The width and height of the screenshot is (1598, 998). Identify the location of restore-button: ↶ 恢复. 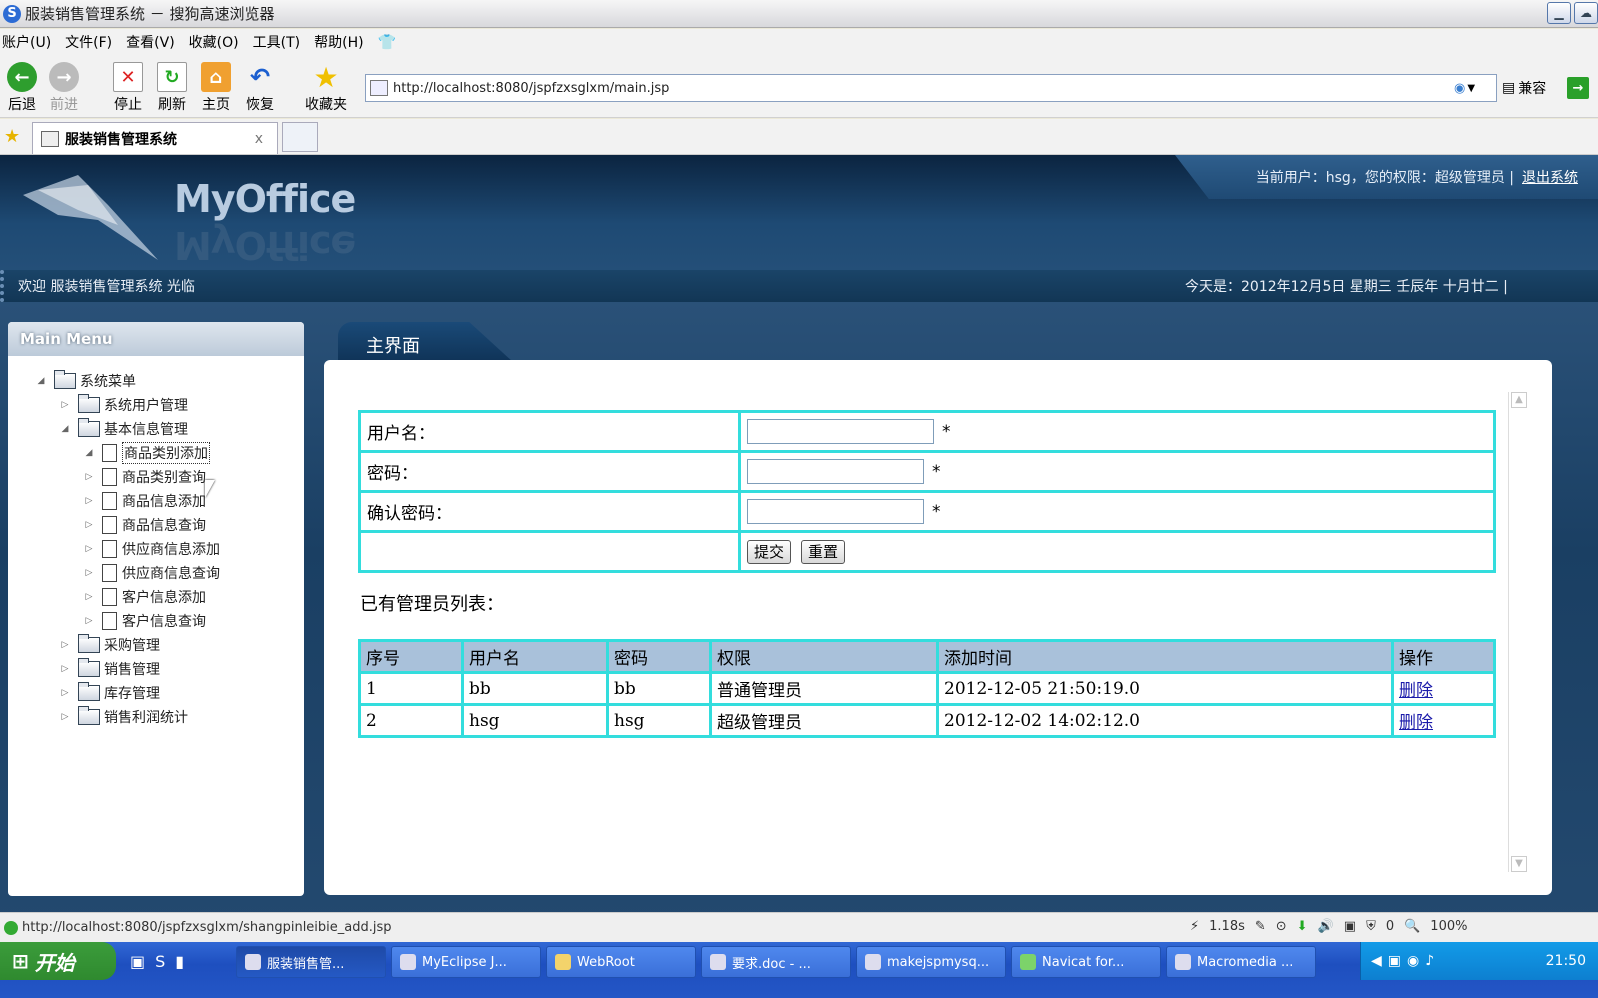
(260, 88).